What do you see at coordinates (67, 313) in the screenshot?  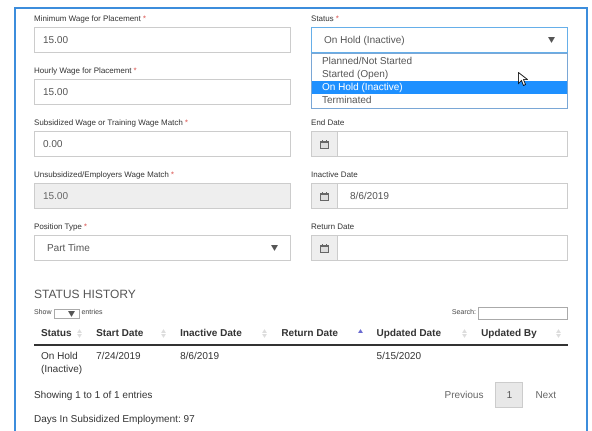 I see `entries-select` at bounding box center [67, 313].